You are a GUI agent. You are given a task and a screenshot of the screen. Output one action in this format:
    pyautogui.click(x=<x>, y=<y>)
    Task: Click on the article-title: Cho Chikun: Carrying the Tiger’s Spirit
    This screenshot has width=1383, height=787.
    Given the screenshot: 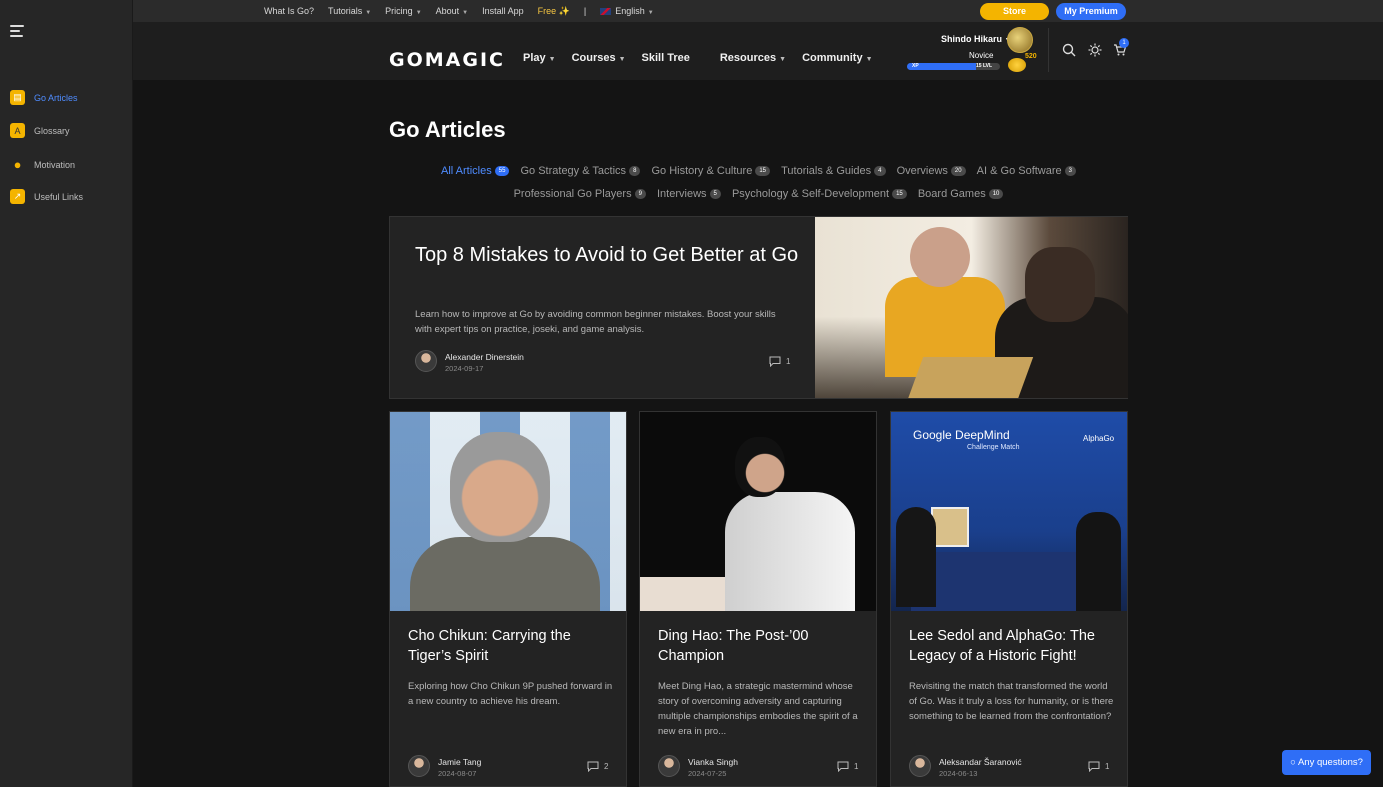 What is the action you would take?
    pyautogui.click(x=510, y=646)
    